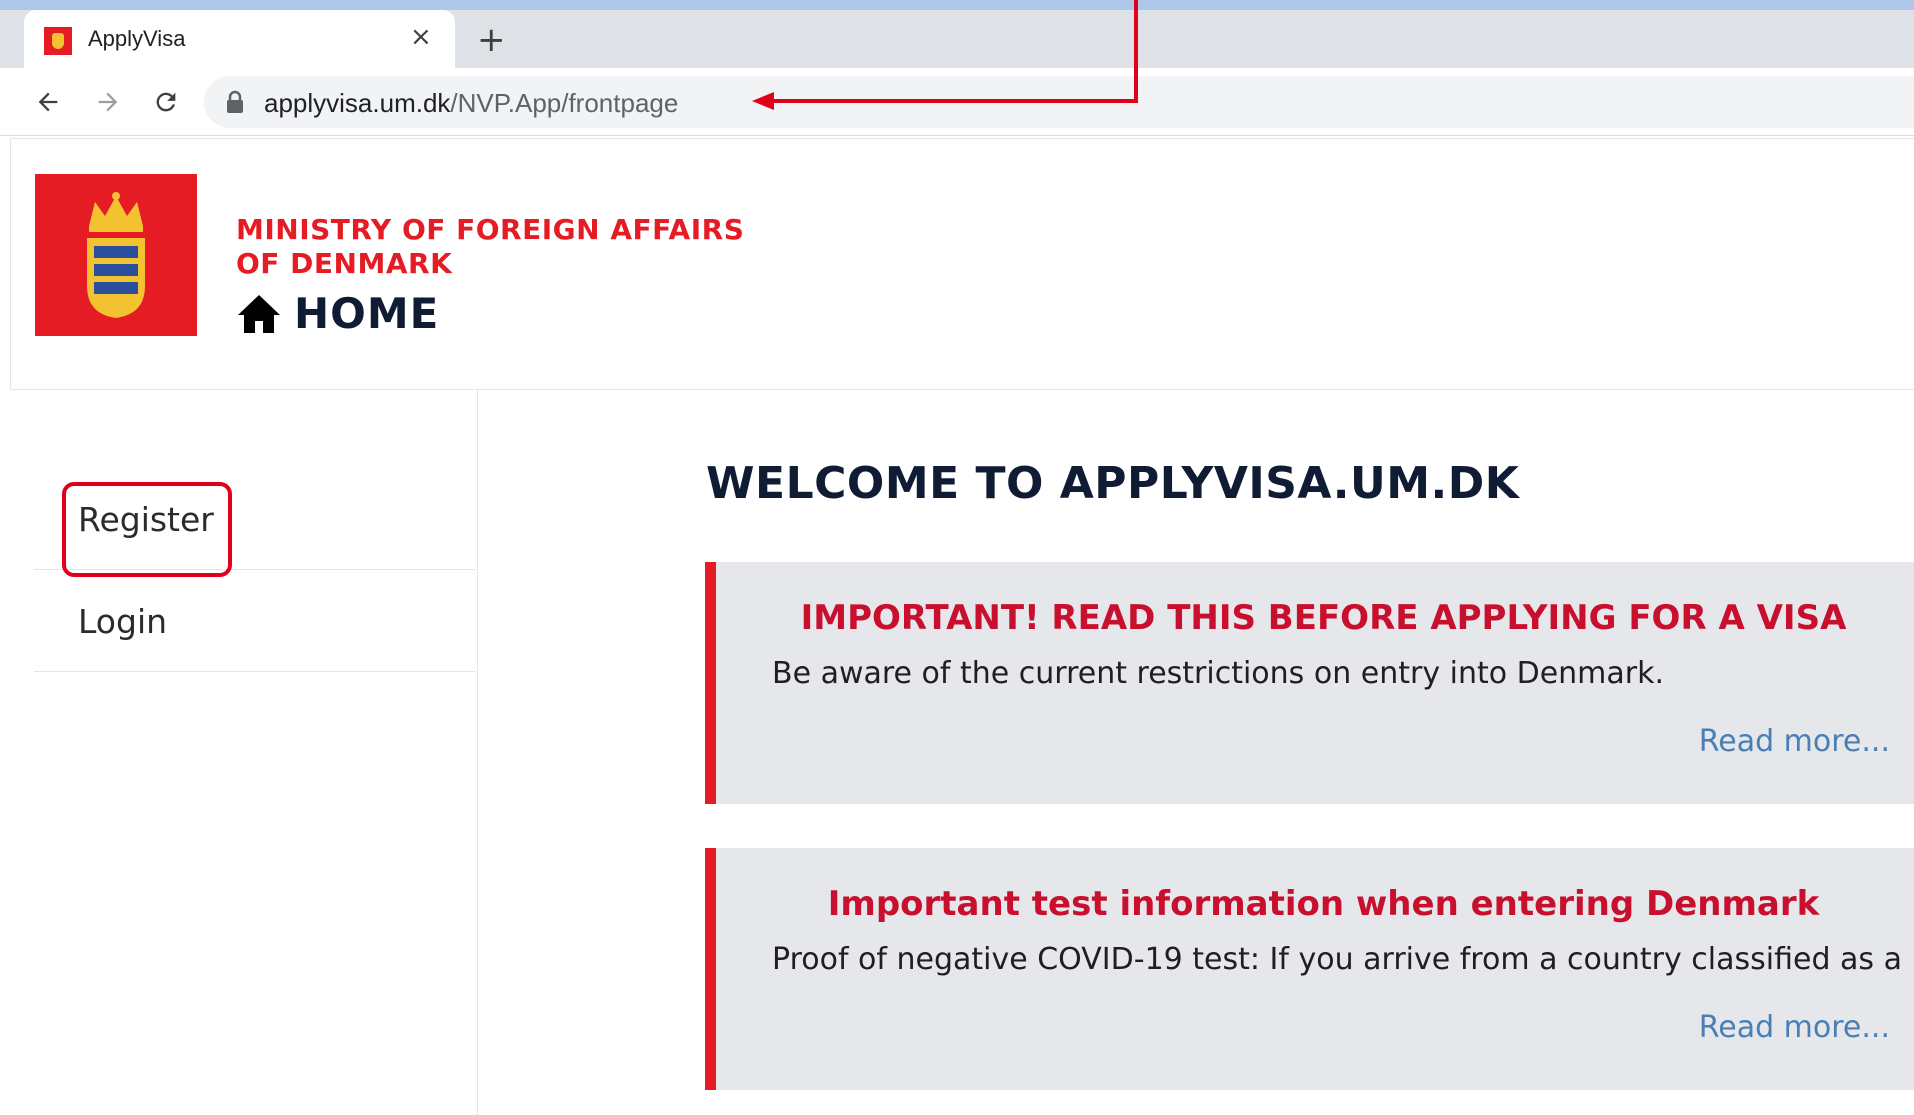 The width and height of the screenshot is (1914, 1115). Describe the element at coordinates (123, 621) in the screenshot. I see `sidebar-item-label: Login` at that location.